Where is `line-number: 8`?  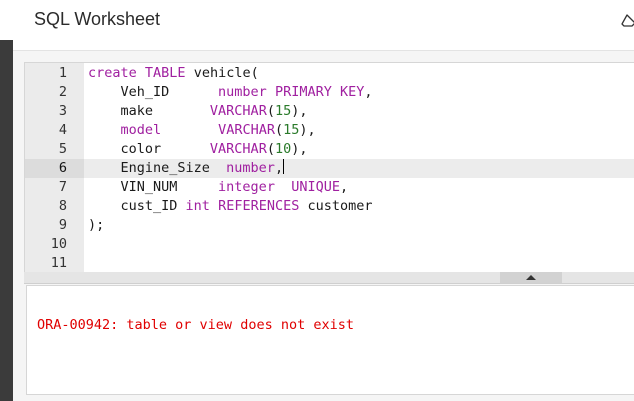 line-number: 8 is located at coordinates (62, 206).